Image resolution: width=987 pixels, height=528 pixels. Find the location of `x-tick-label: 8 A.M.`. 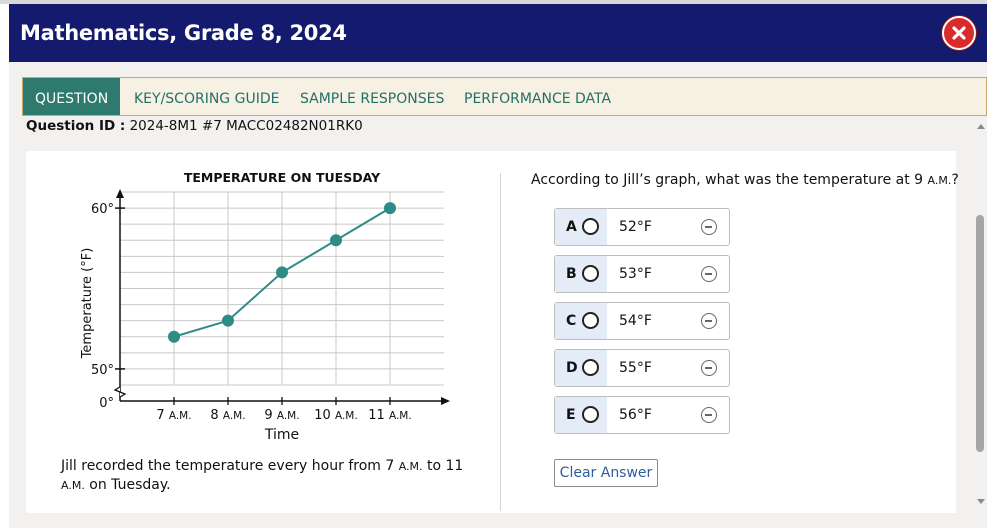

x-tick-label: 8 A.M. is located at coordinates (227, 415).